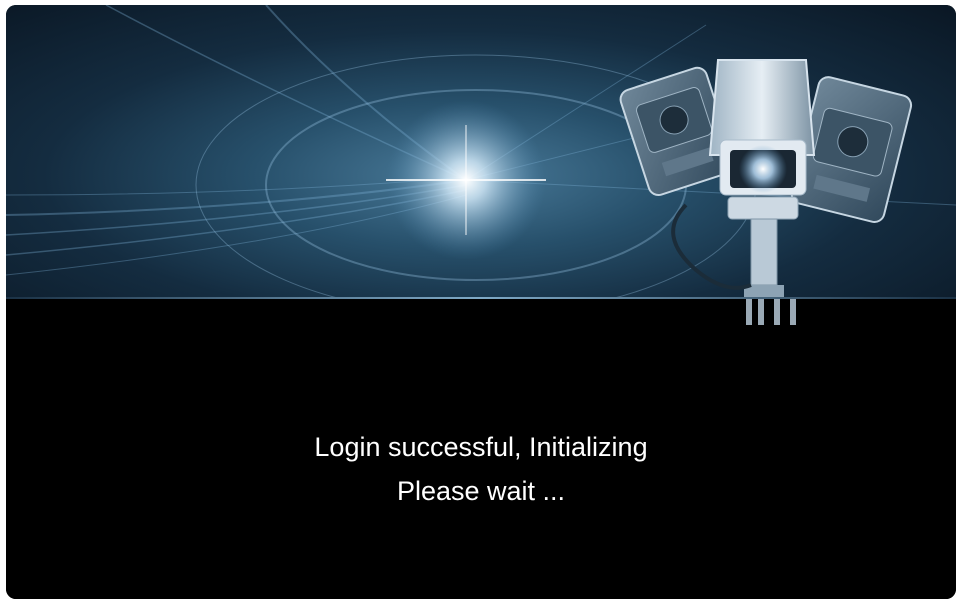 The width and height of the screenshot is (962, 603). I want to click on security-camera-icon, so click(762, 179).